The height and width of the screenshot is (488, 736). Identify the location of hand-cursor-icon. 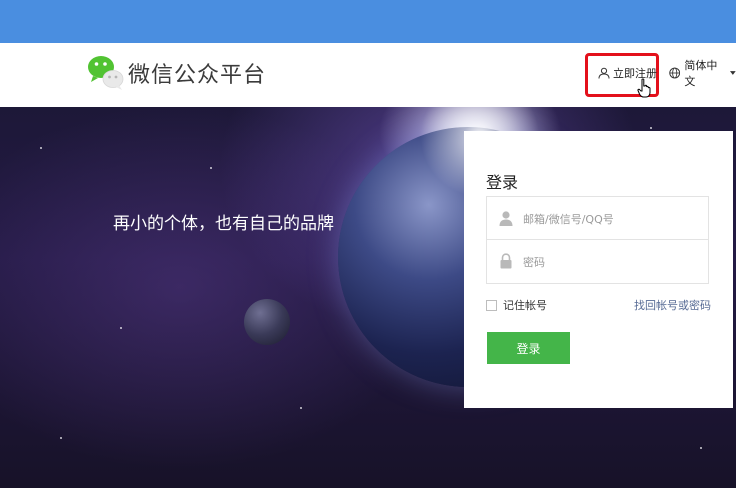
(644, 88).